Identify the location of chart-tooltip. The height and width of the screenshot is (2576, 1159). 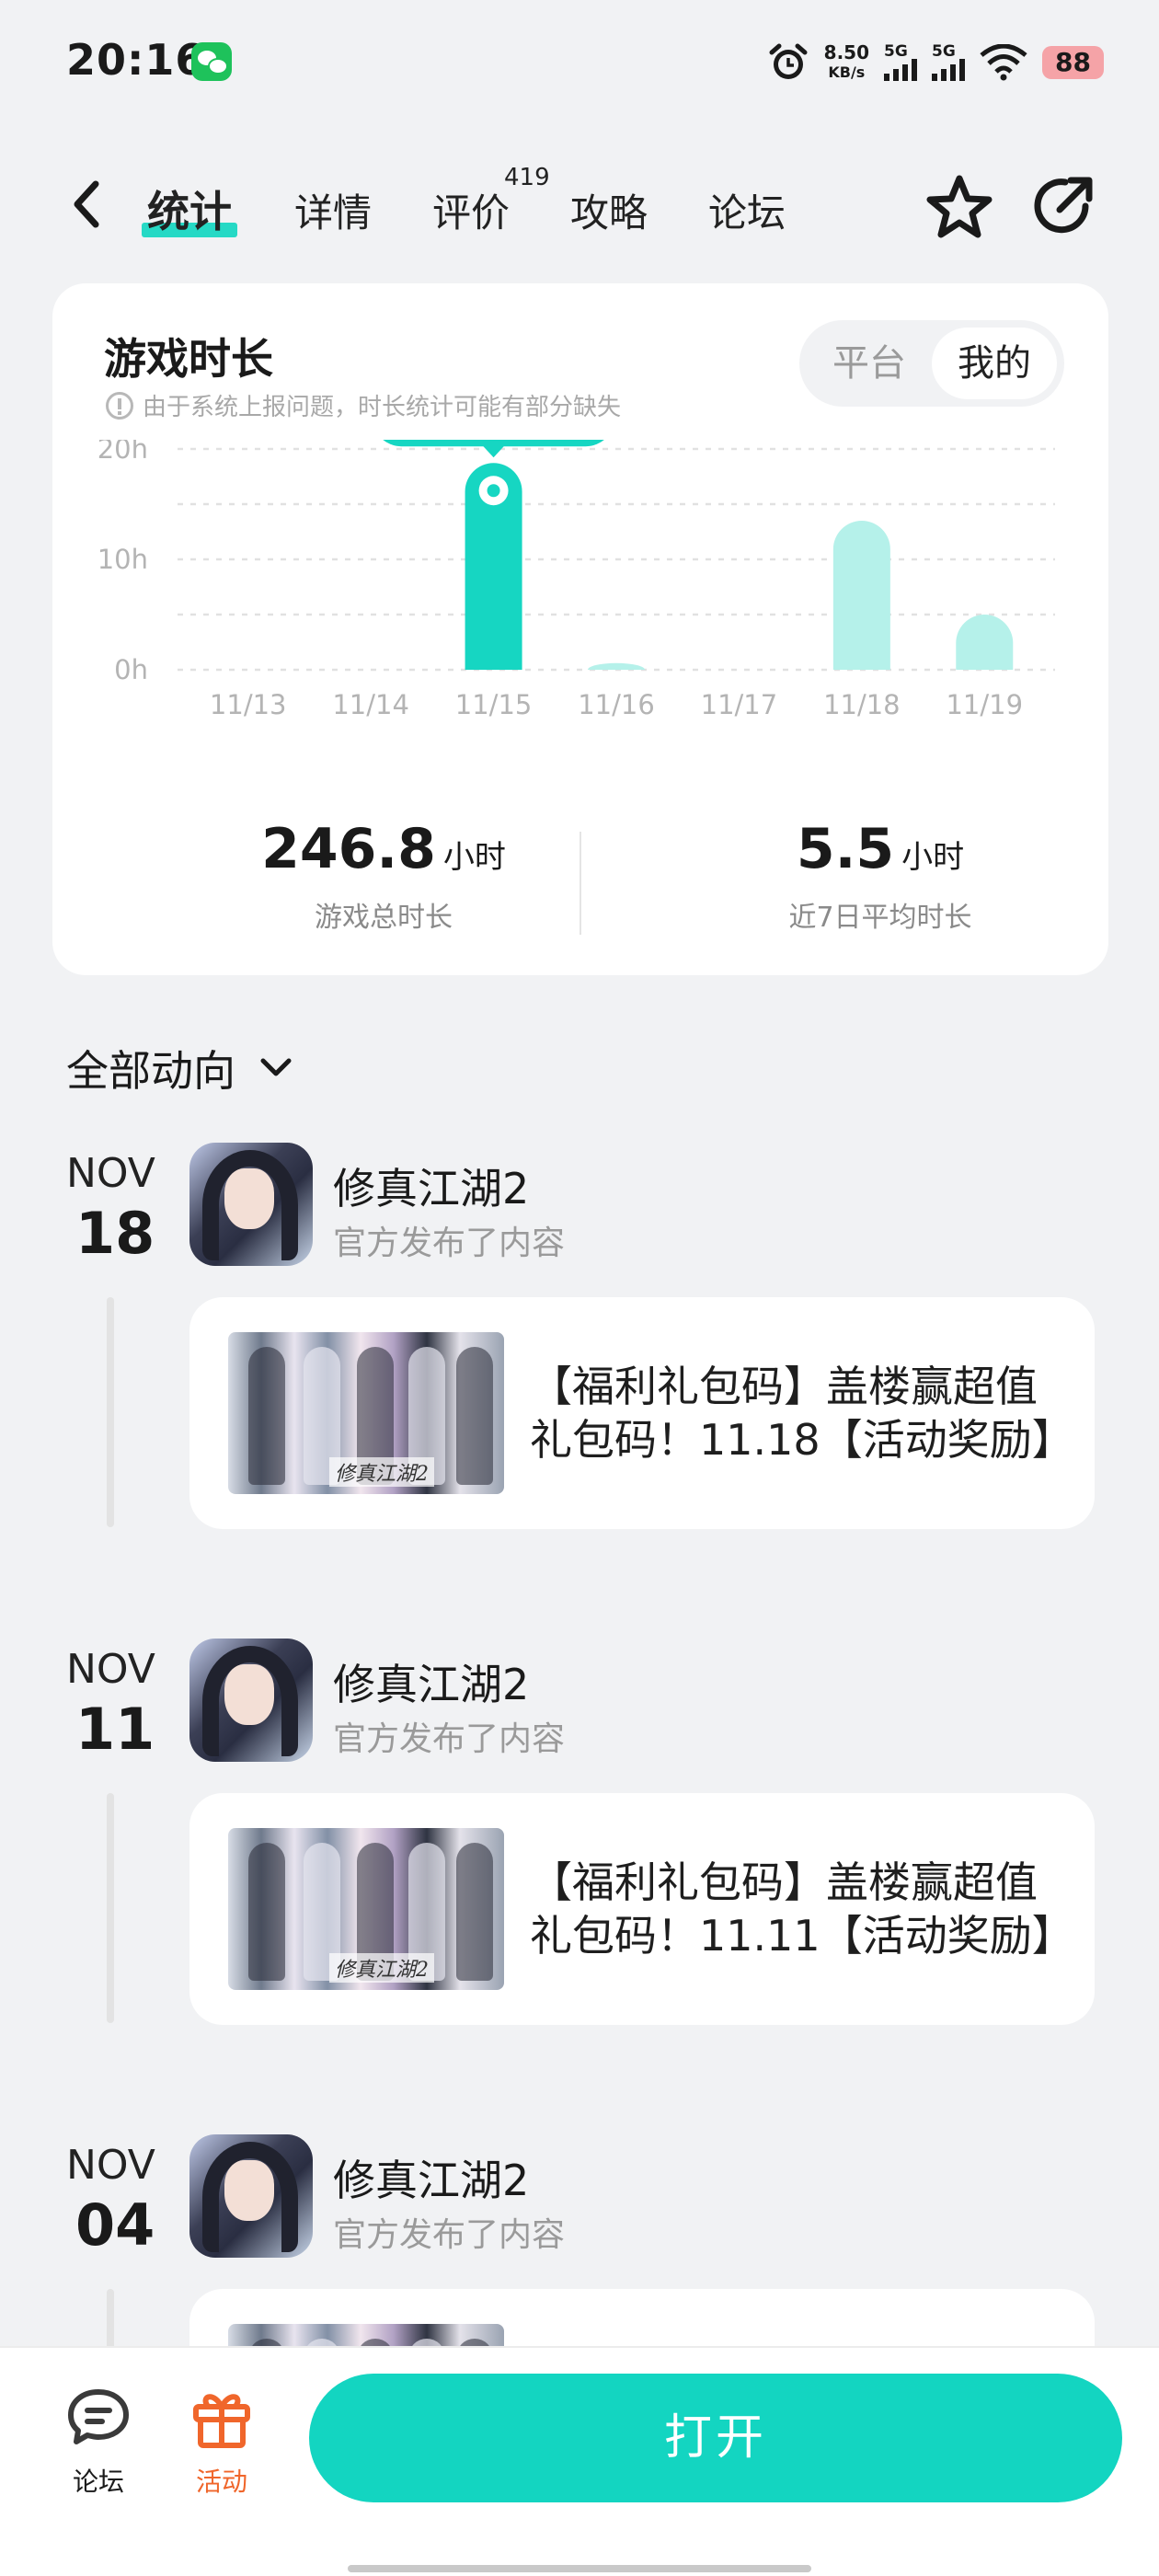
(493, 443).